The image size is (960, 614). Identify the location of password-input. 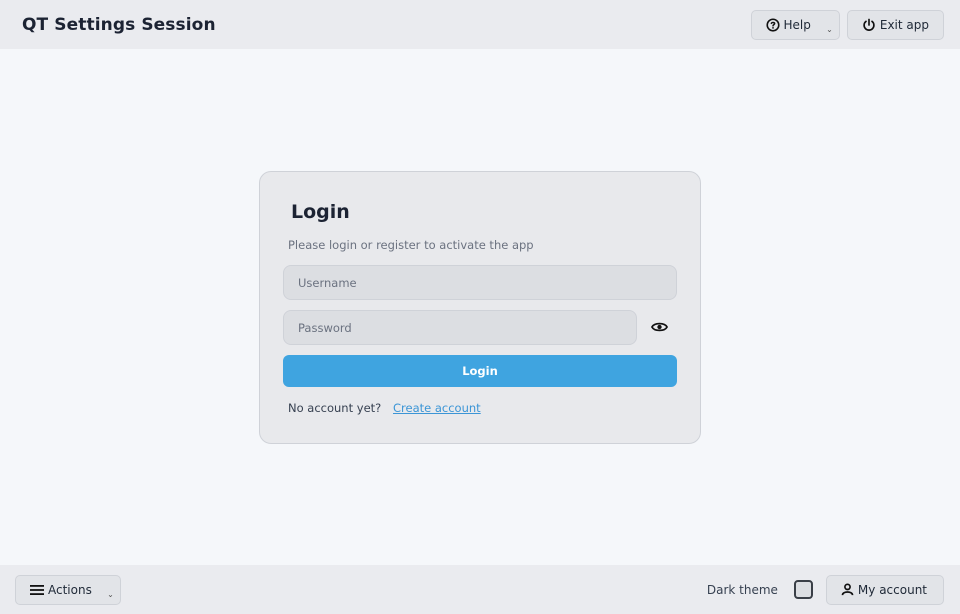
(460, 327).